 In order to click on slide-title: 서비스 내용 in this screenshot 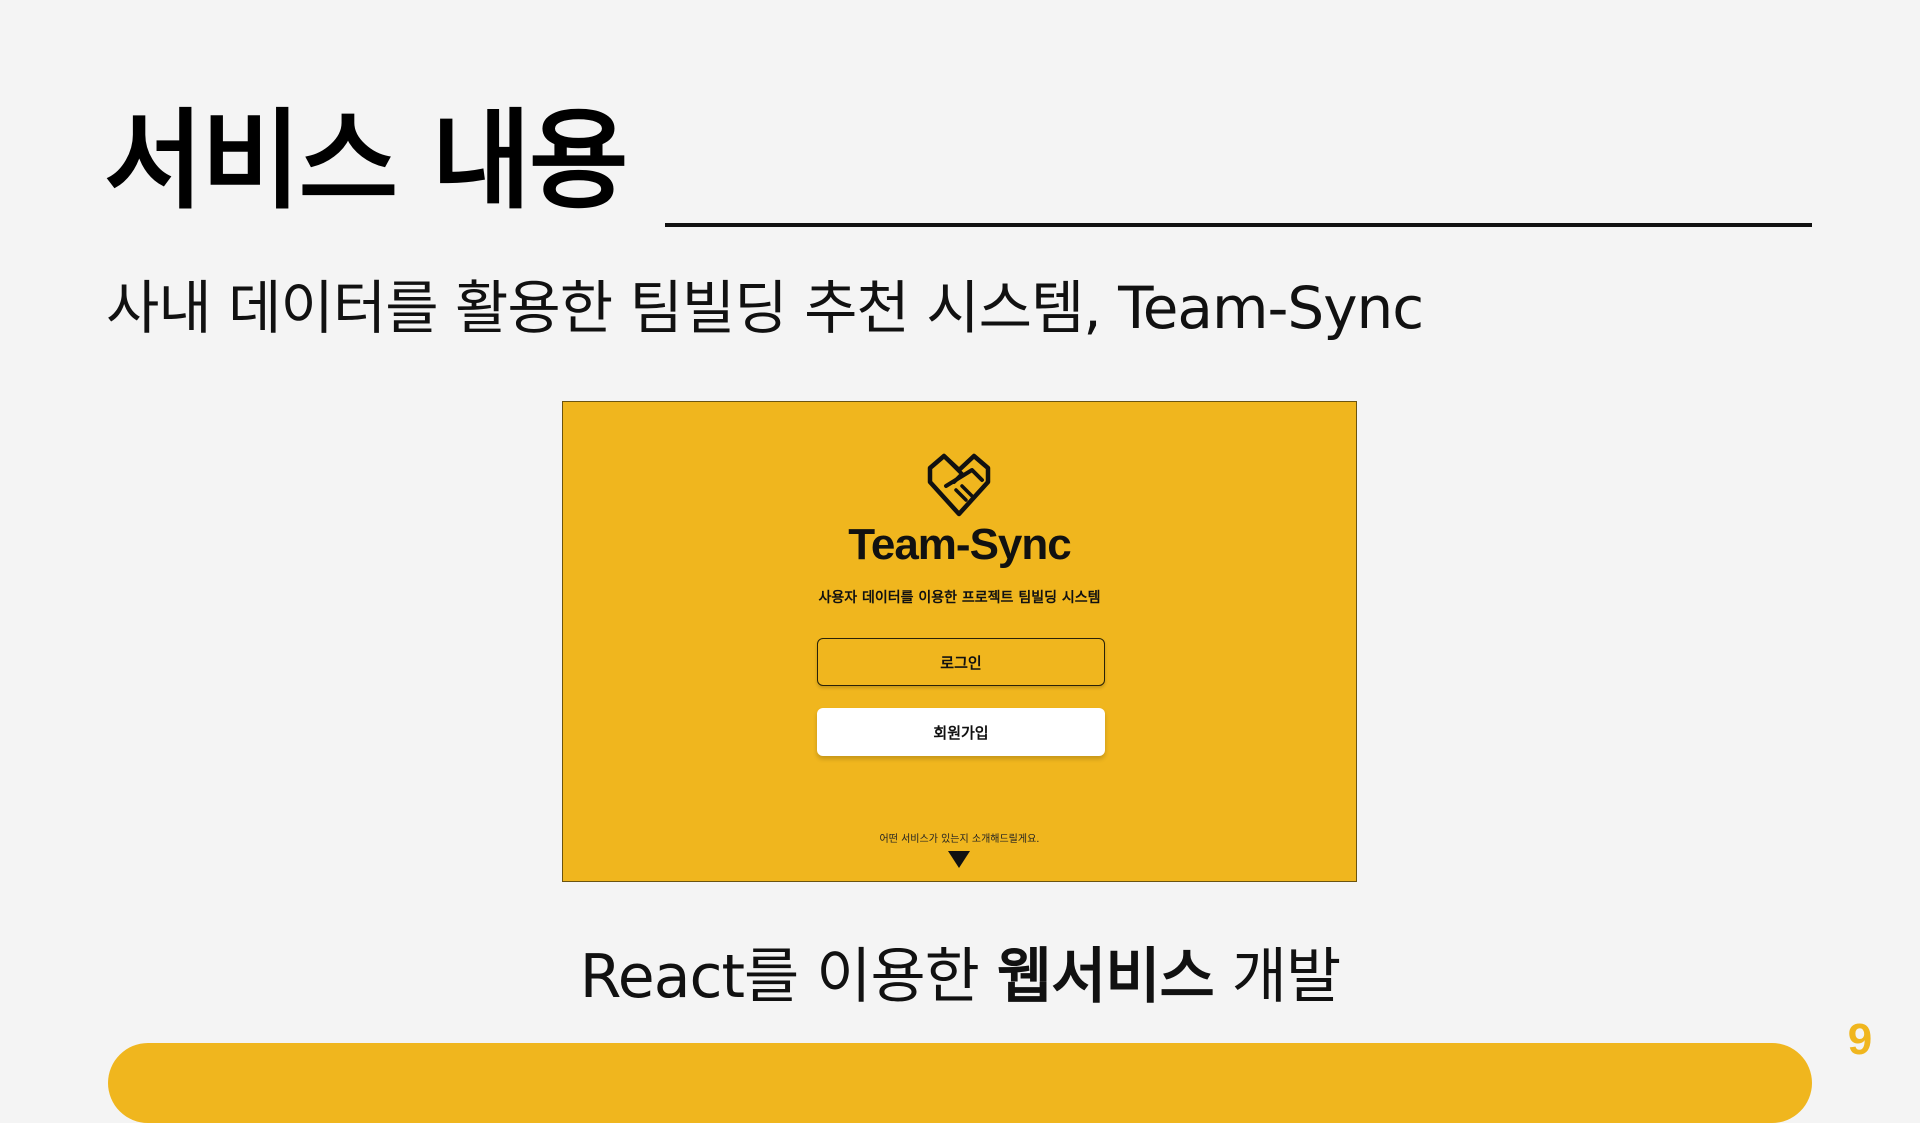, I will do `click(366, 161)`.